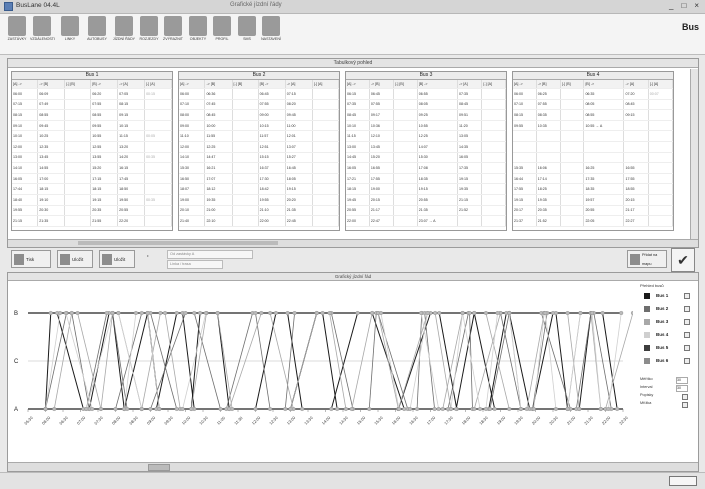 This screenshot has width=705, height=489. I want to click on table-row: 06:00 06:09 06:20 07:05 00:15, so click(92, 94).